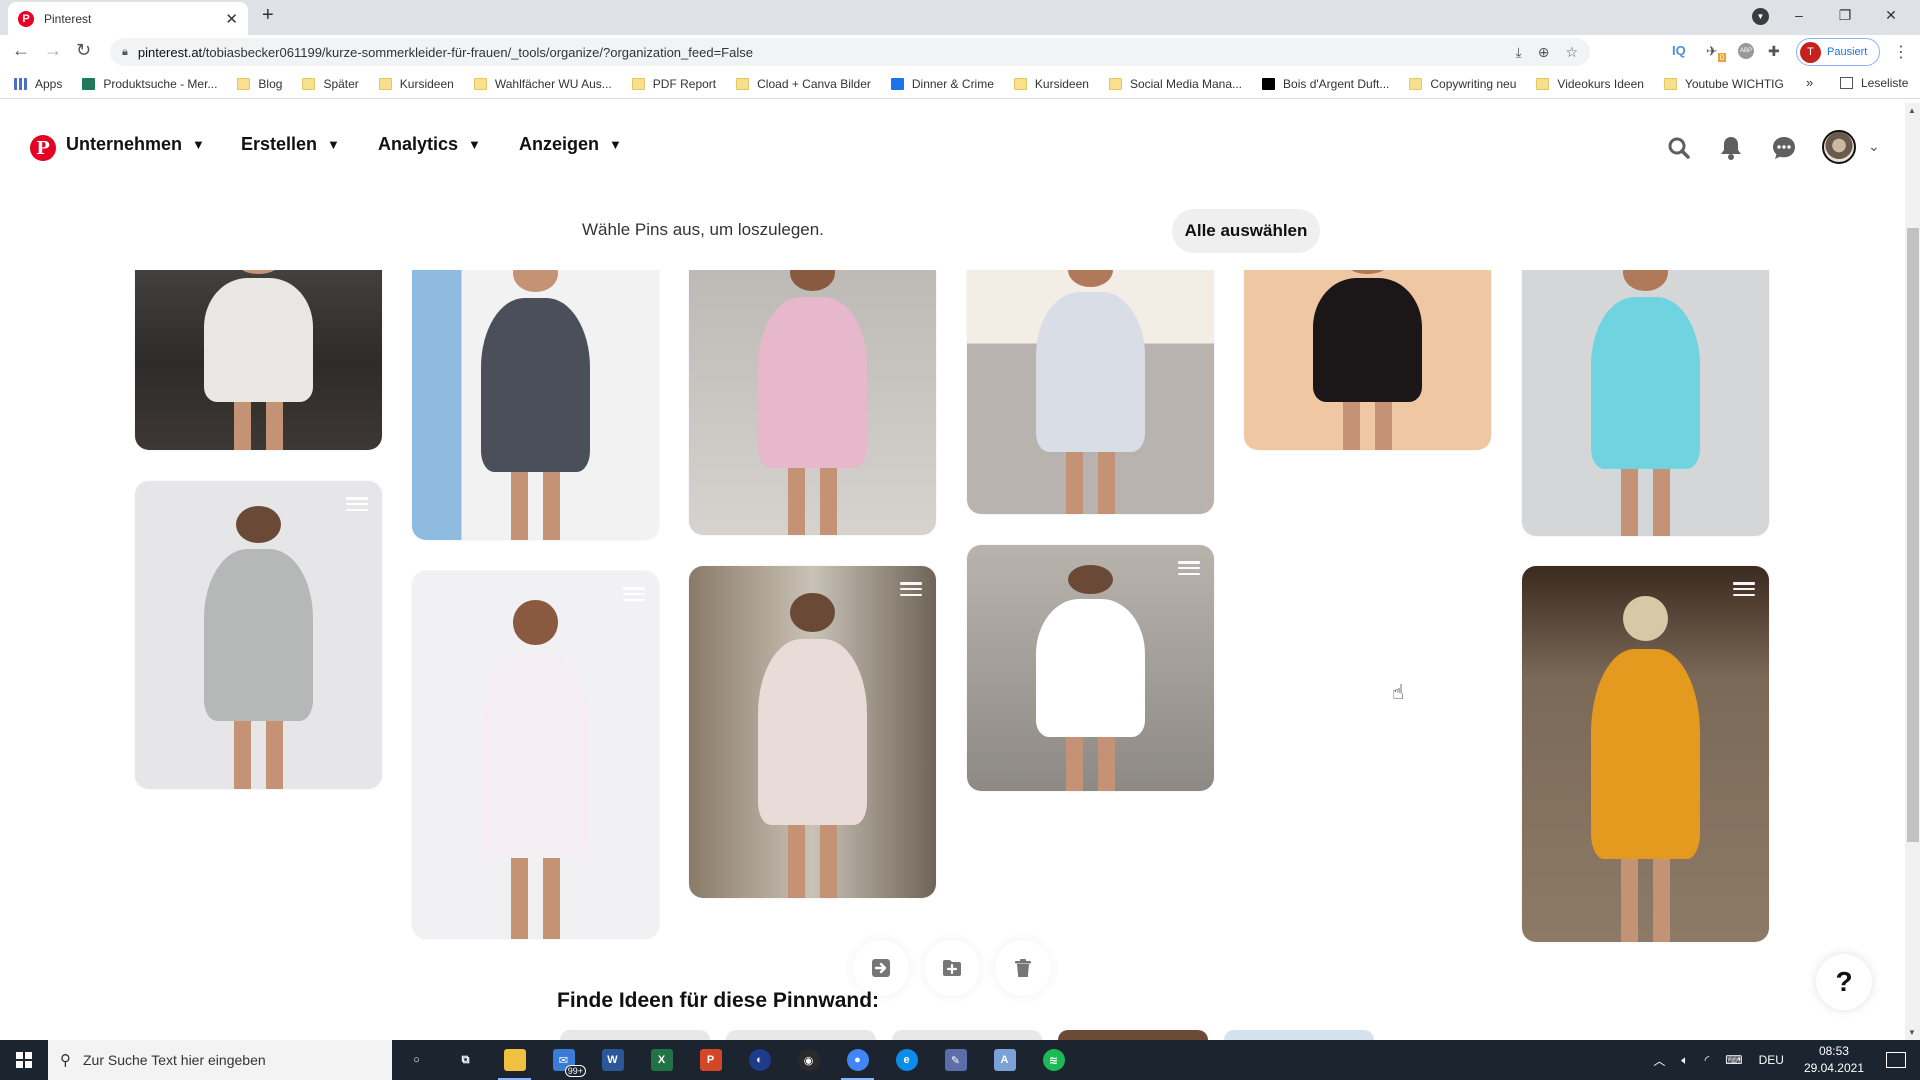  Describe the element at coordinates (1659, 1060) in the screenshot. I see `tray-overflow-icon: ︿` at that location.